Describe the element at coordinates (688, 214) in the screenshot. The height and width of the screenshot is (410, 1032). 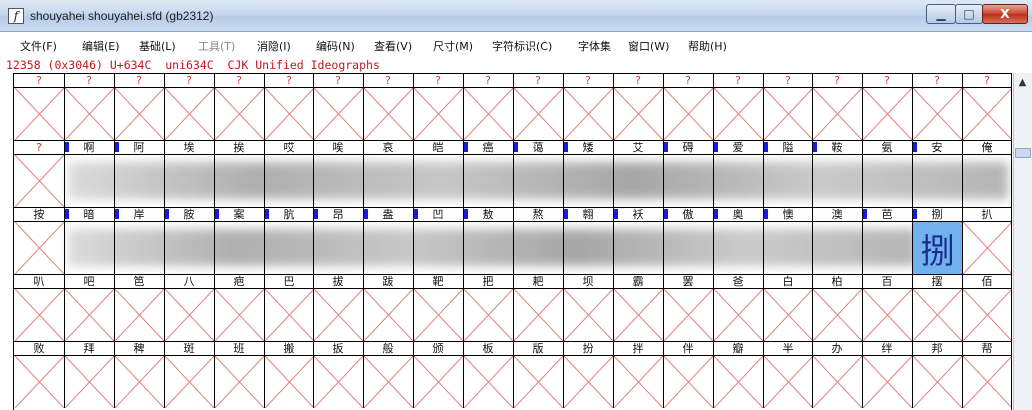
I see `glyph-label: 傲` at that location.